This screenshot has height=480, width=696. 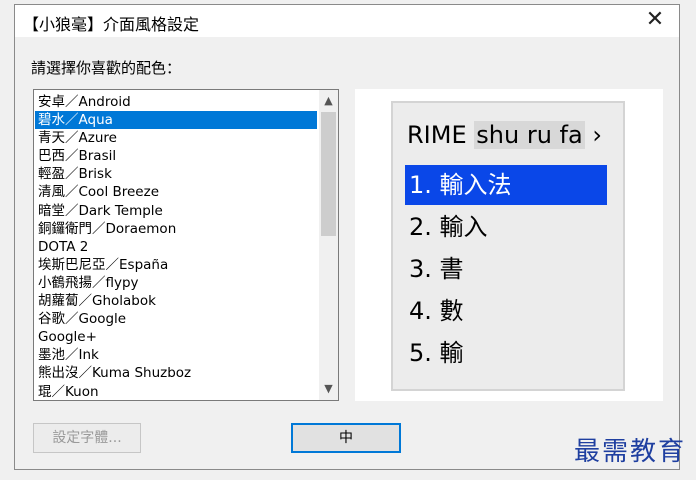 I want to click on scroll-thumb, so click(x=328, y=174).